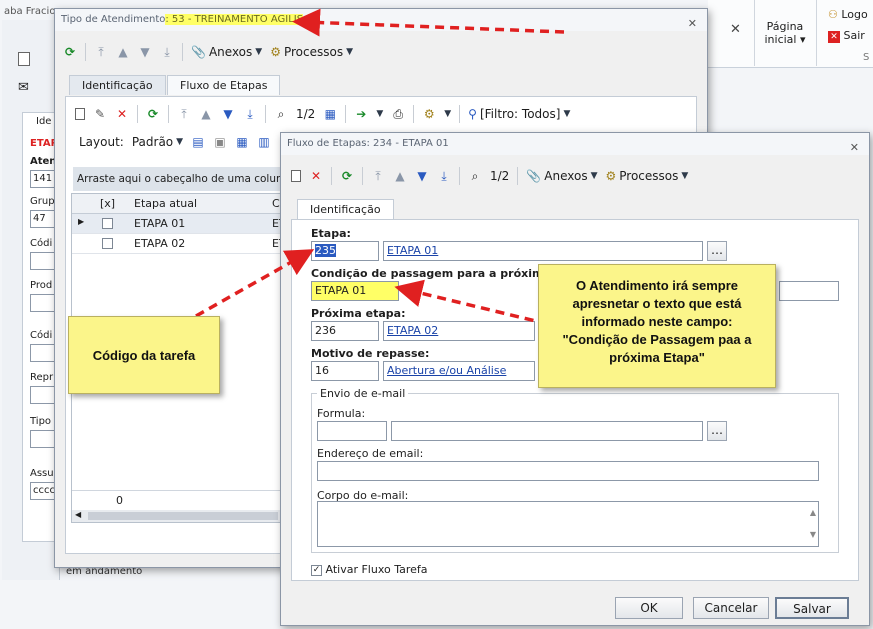  What do you see at coordinates (255, 283) in the screenshot?
I see `codigo-arrow` at bounding box center [255, 283].